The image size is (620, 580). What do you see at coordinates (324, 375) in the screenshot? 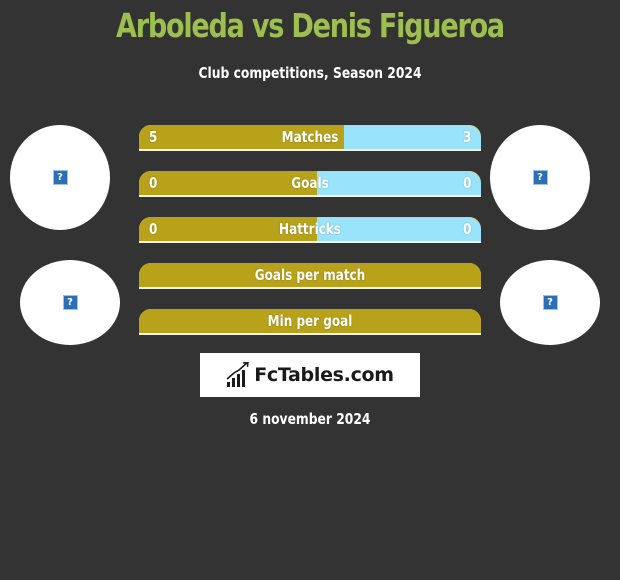
I see `brand-name: FcTables.com` at bounding box center [324, 375].